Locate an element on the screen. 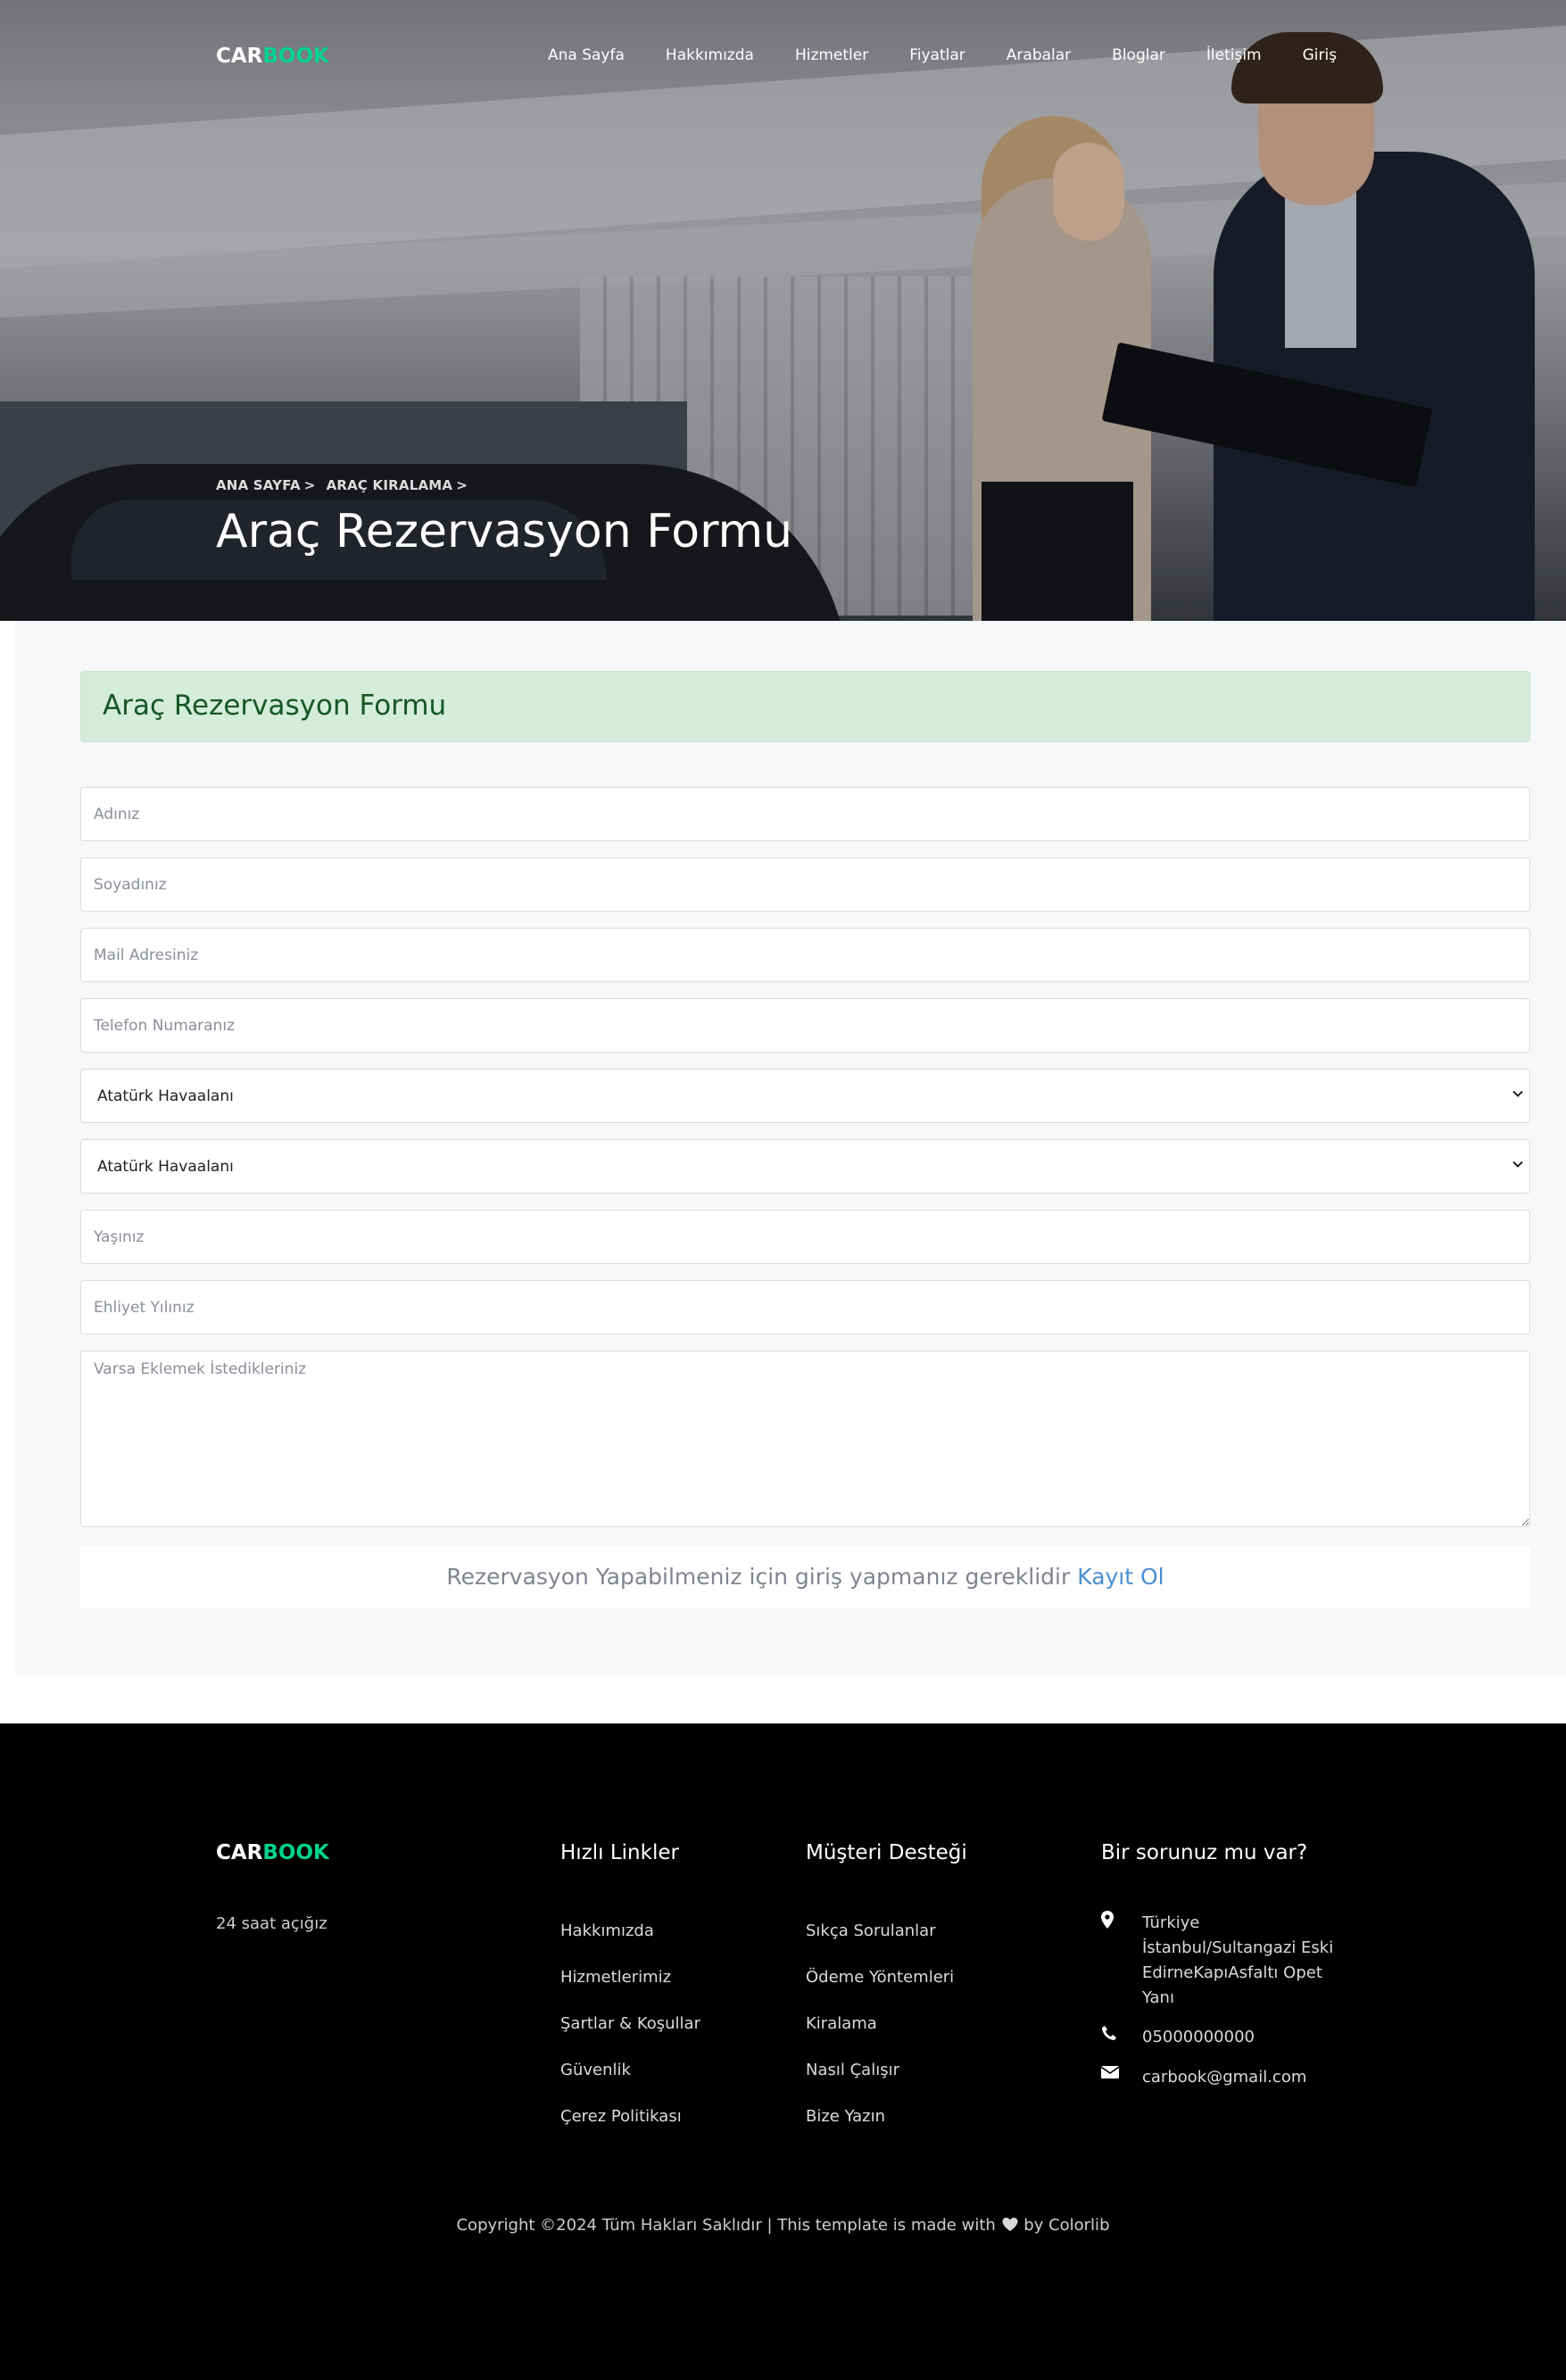  nav-login: Giriş is located at coordinates (1320, 55).